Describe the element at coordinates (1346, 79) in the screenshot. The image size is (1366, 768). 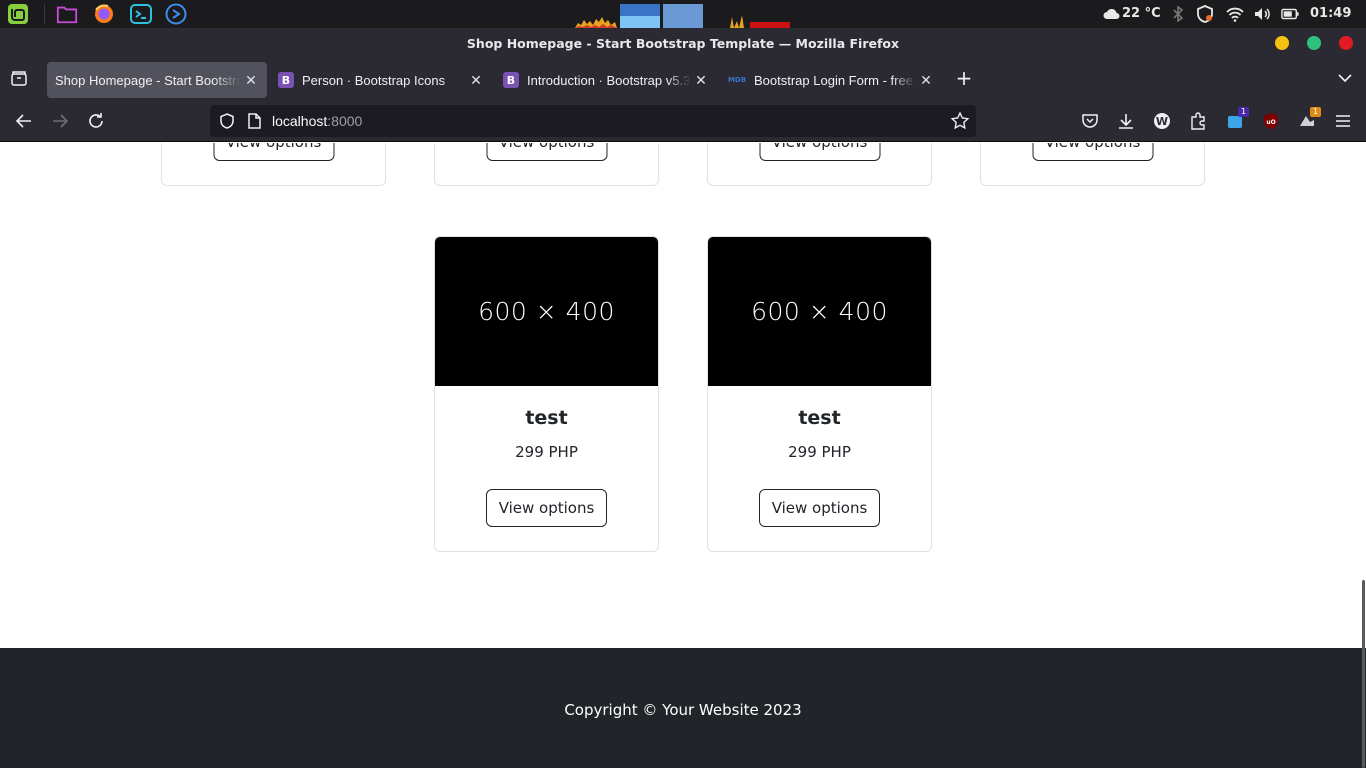
I see `list-all-tabs-chevron-icon` at that location.